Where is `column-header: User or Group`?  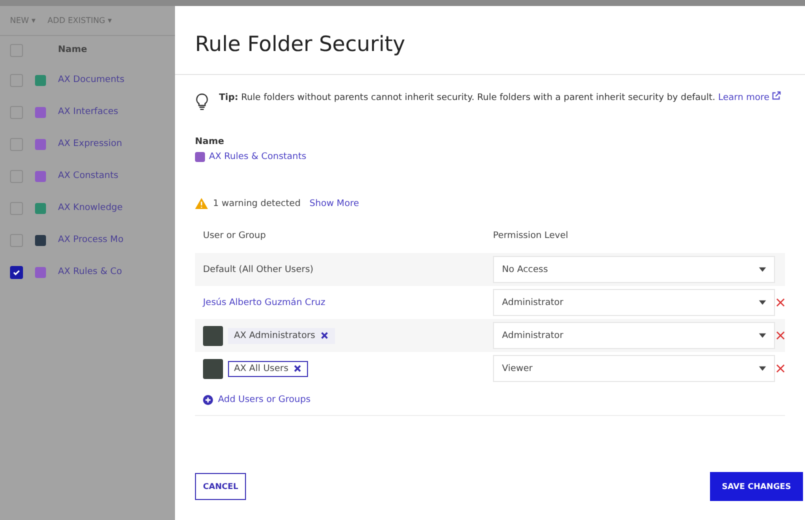 column-header: User or Group is located at coordinates (234, 236).